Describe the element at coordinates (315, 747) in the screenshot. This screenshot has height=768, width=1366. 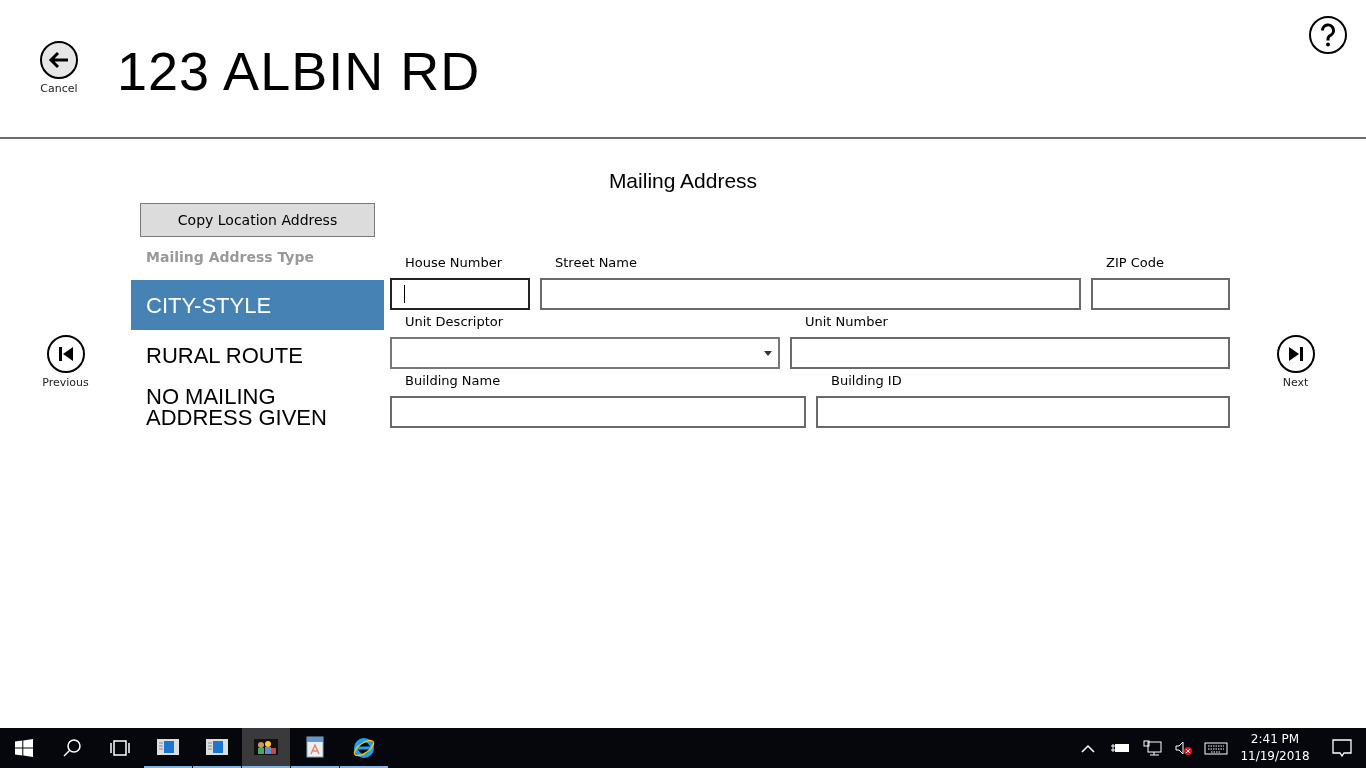
I see `document-icon` at that location.